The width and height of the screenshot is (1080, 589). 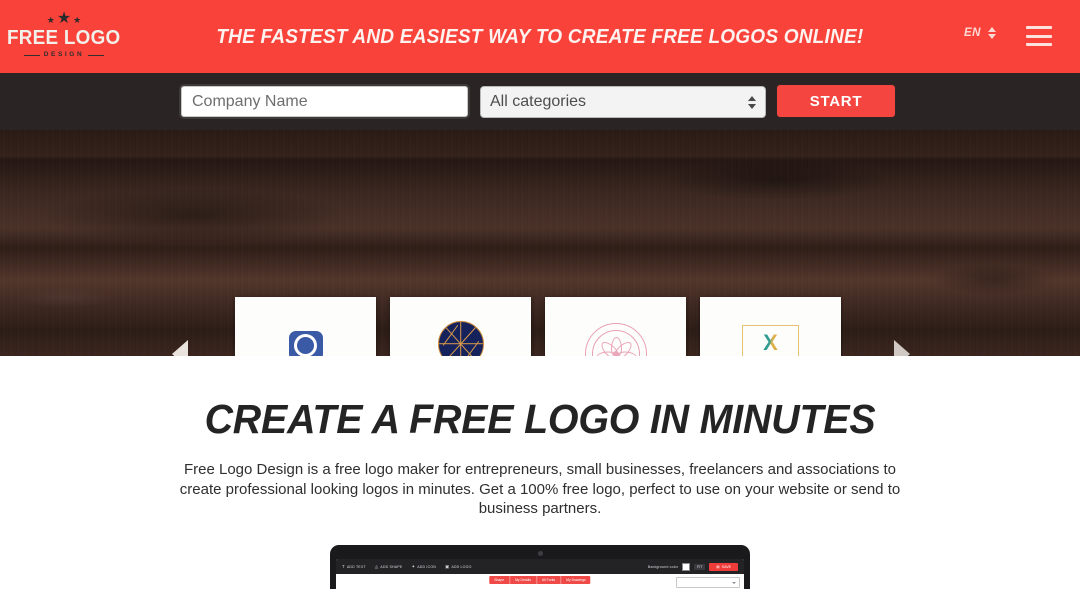 I want to click on webcam-icon, so click(x=540, y=553).